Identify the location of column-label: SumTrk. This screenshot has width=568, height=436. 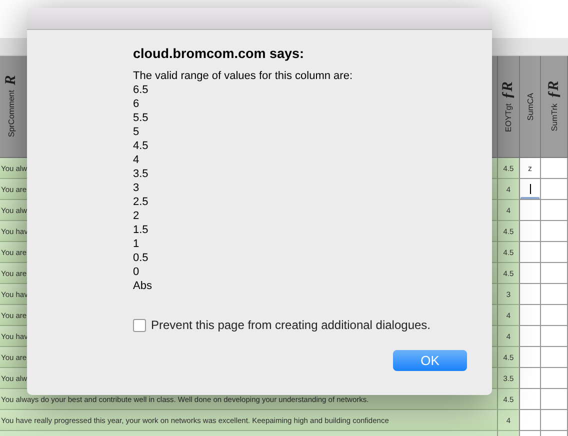
(554, 118).